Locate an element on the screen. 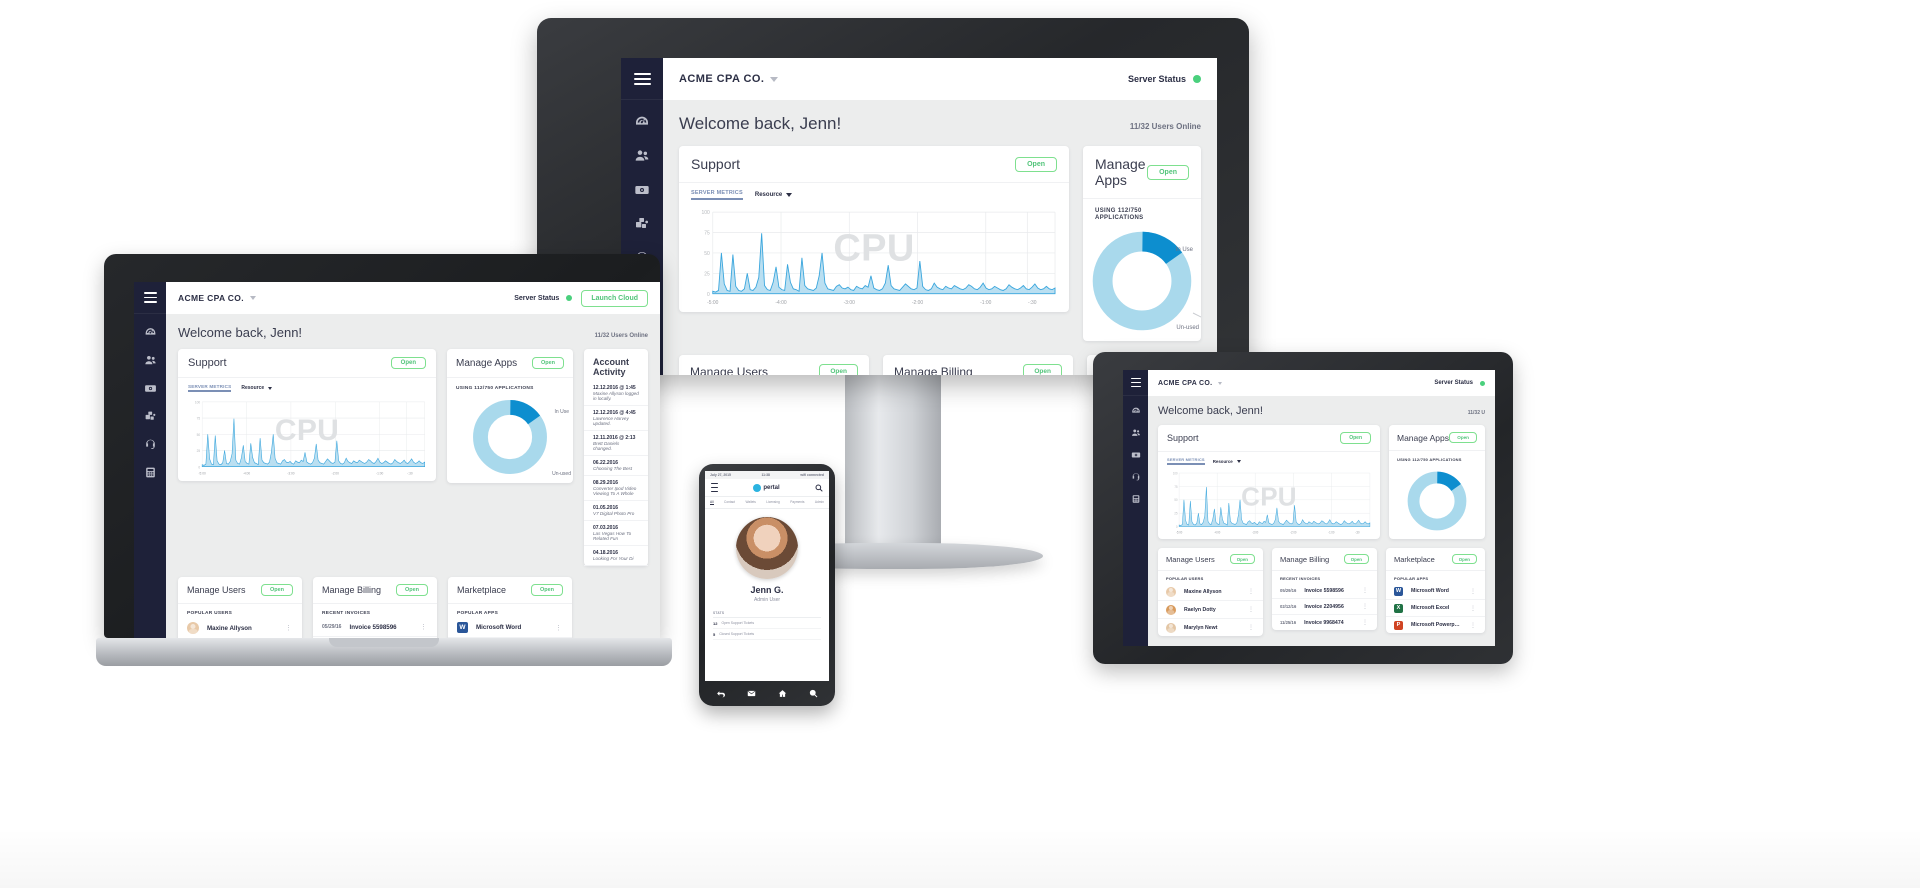  back-icon is located at coordinates (720, 693).